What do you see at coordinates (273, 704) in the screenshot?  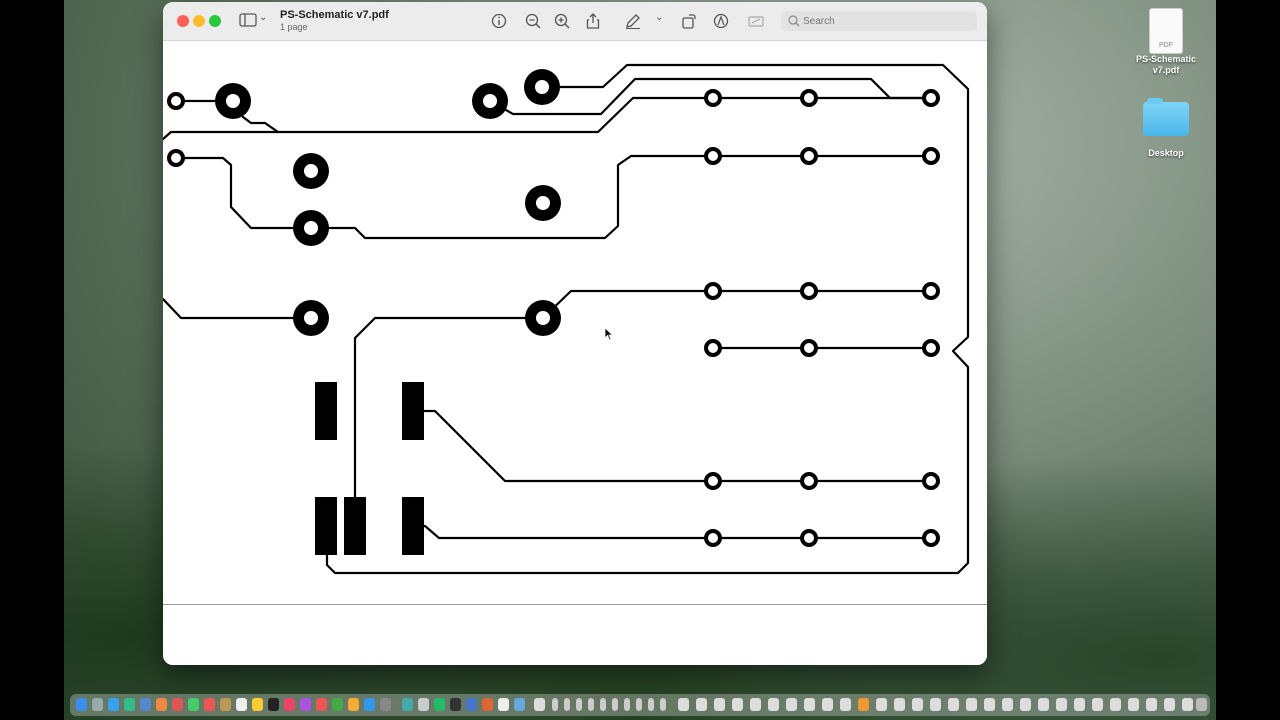 I see `tv-icon` at bounding box center [273, 704].